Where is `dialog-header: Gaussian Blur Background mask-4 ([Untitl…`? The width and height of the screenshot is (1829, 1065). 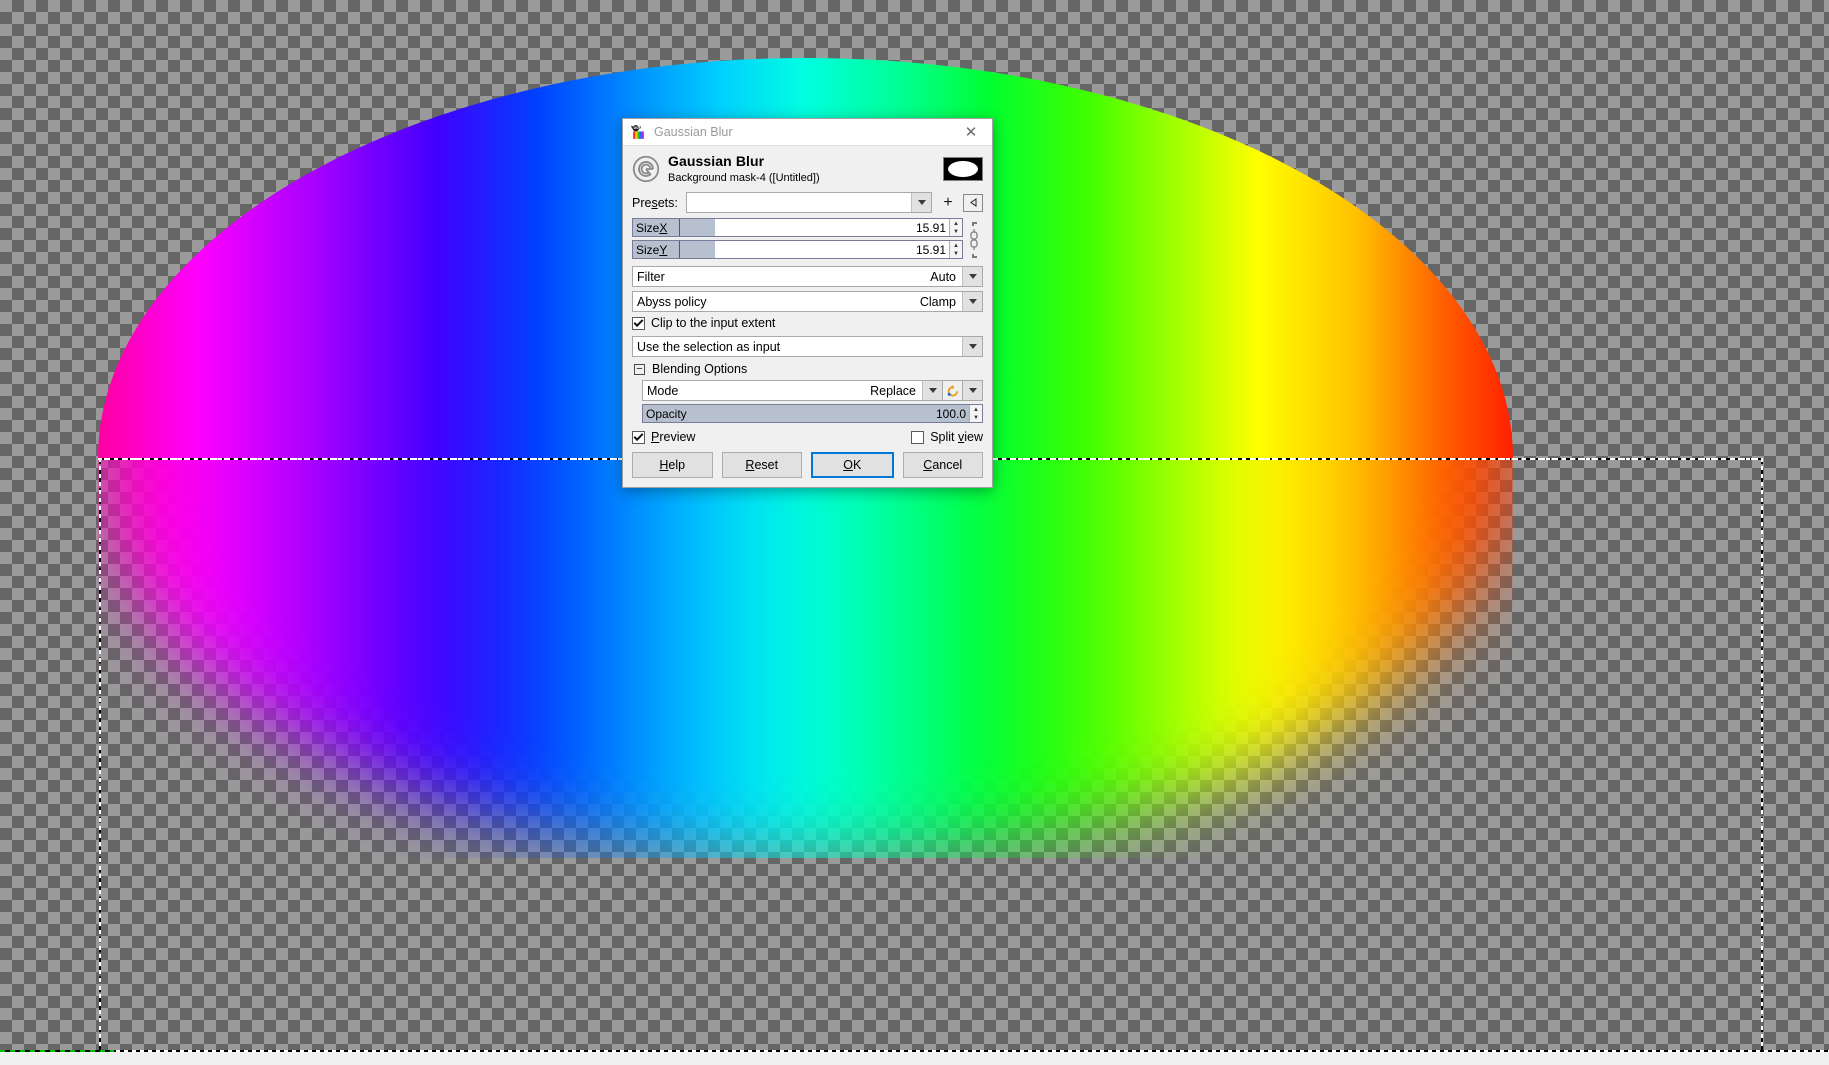
dialog-header: Gaussian Blur Background mask-4 ([Untitl… is located at coordinates (807, 169).